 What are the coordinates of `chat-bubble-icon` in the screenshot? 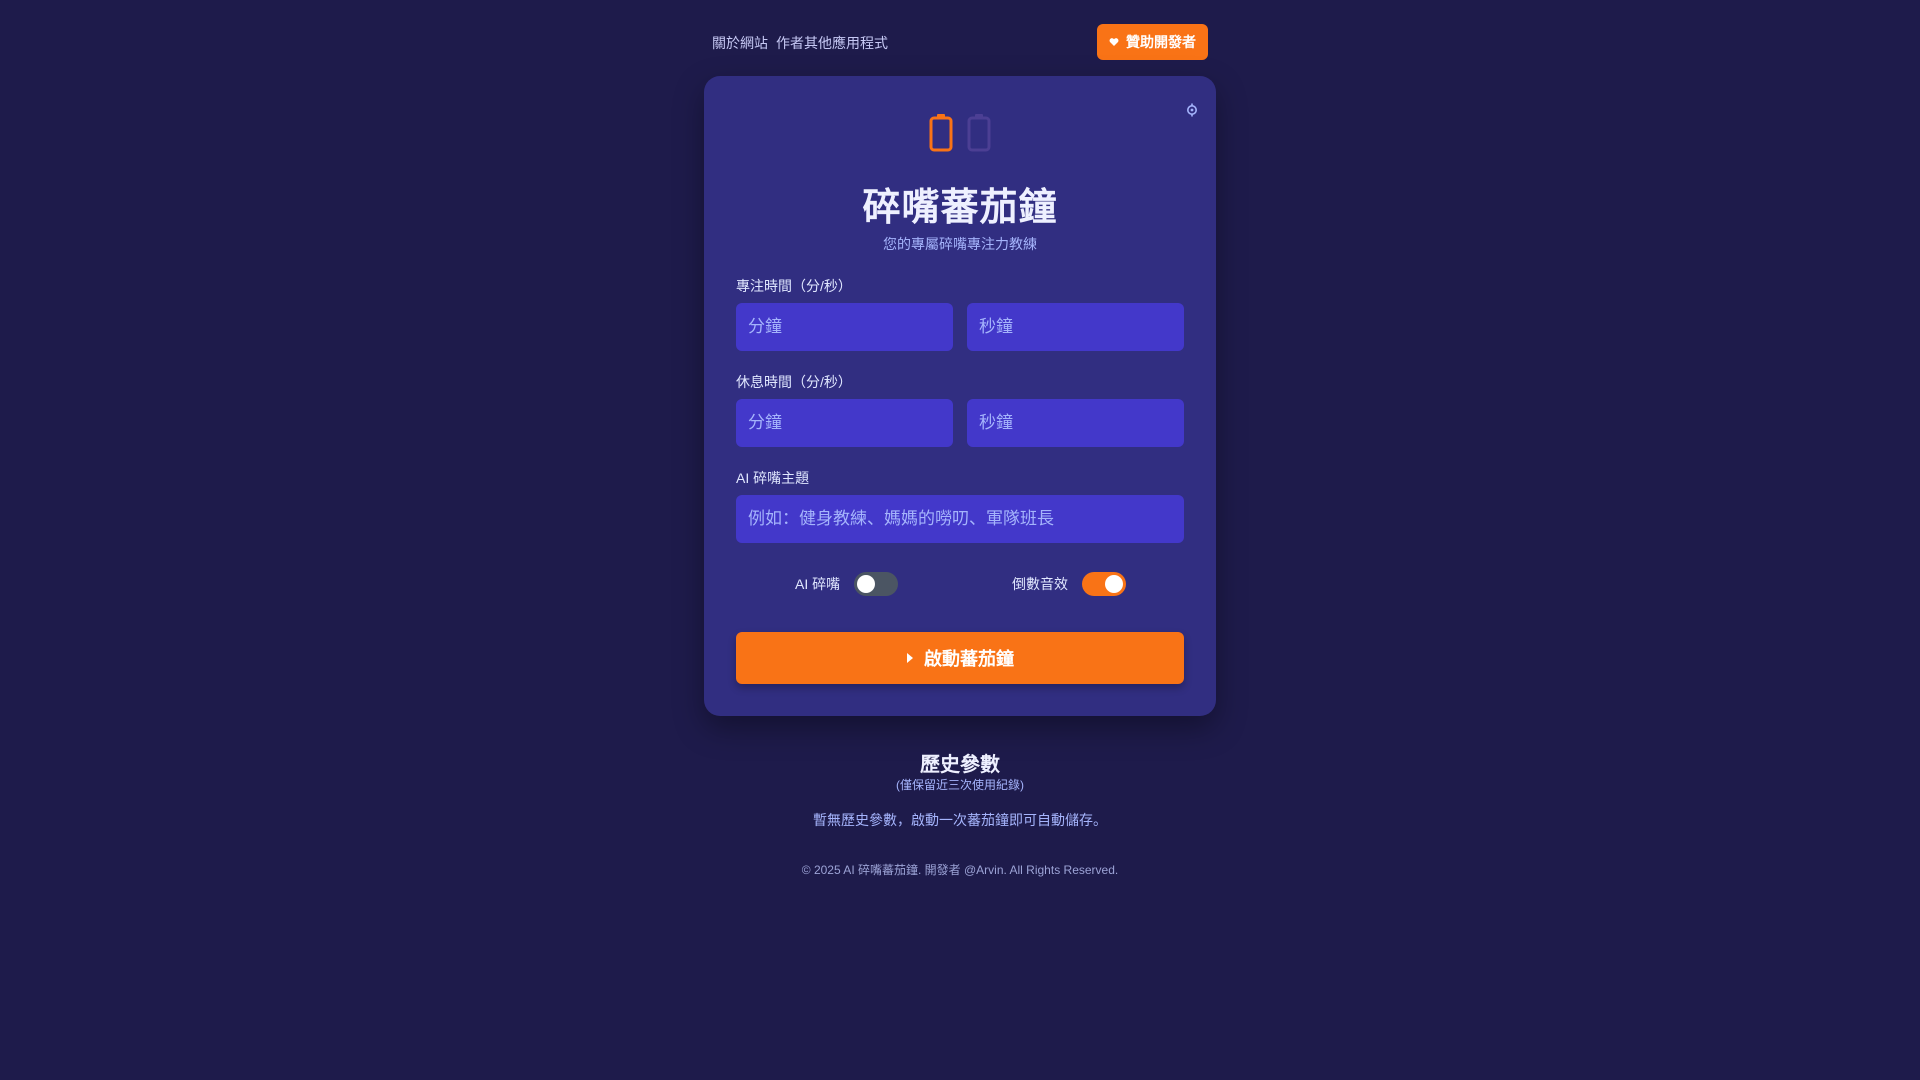 It's located at (979, 136).